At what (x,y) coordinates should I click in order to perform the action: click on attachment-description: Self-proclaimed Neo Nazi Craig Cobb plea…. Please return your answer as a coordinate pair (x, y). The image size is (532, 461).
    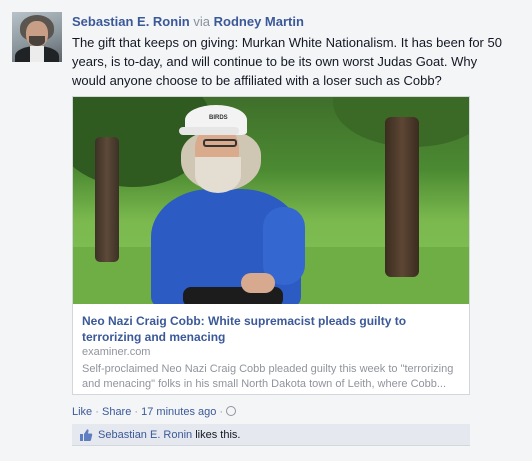
    Looking at the image, I should click on (268, 376).